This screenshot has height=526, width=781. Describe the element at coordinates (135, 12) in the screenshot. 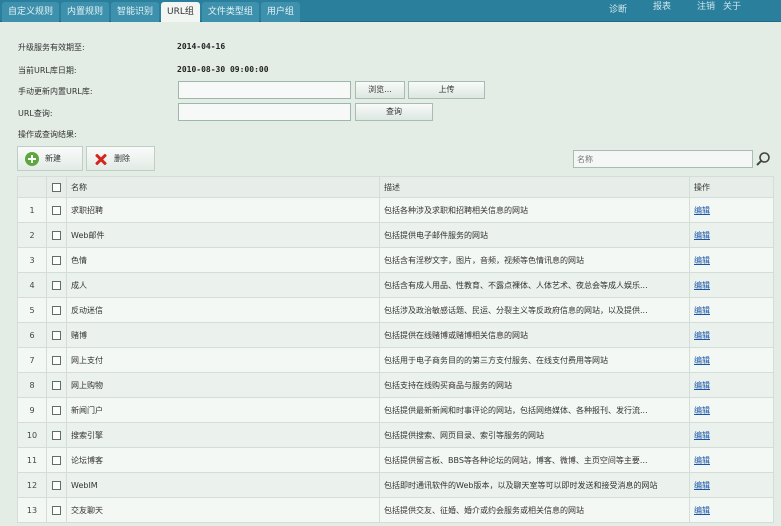

I see `tab-smart-detection: 智能识别` at that location.